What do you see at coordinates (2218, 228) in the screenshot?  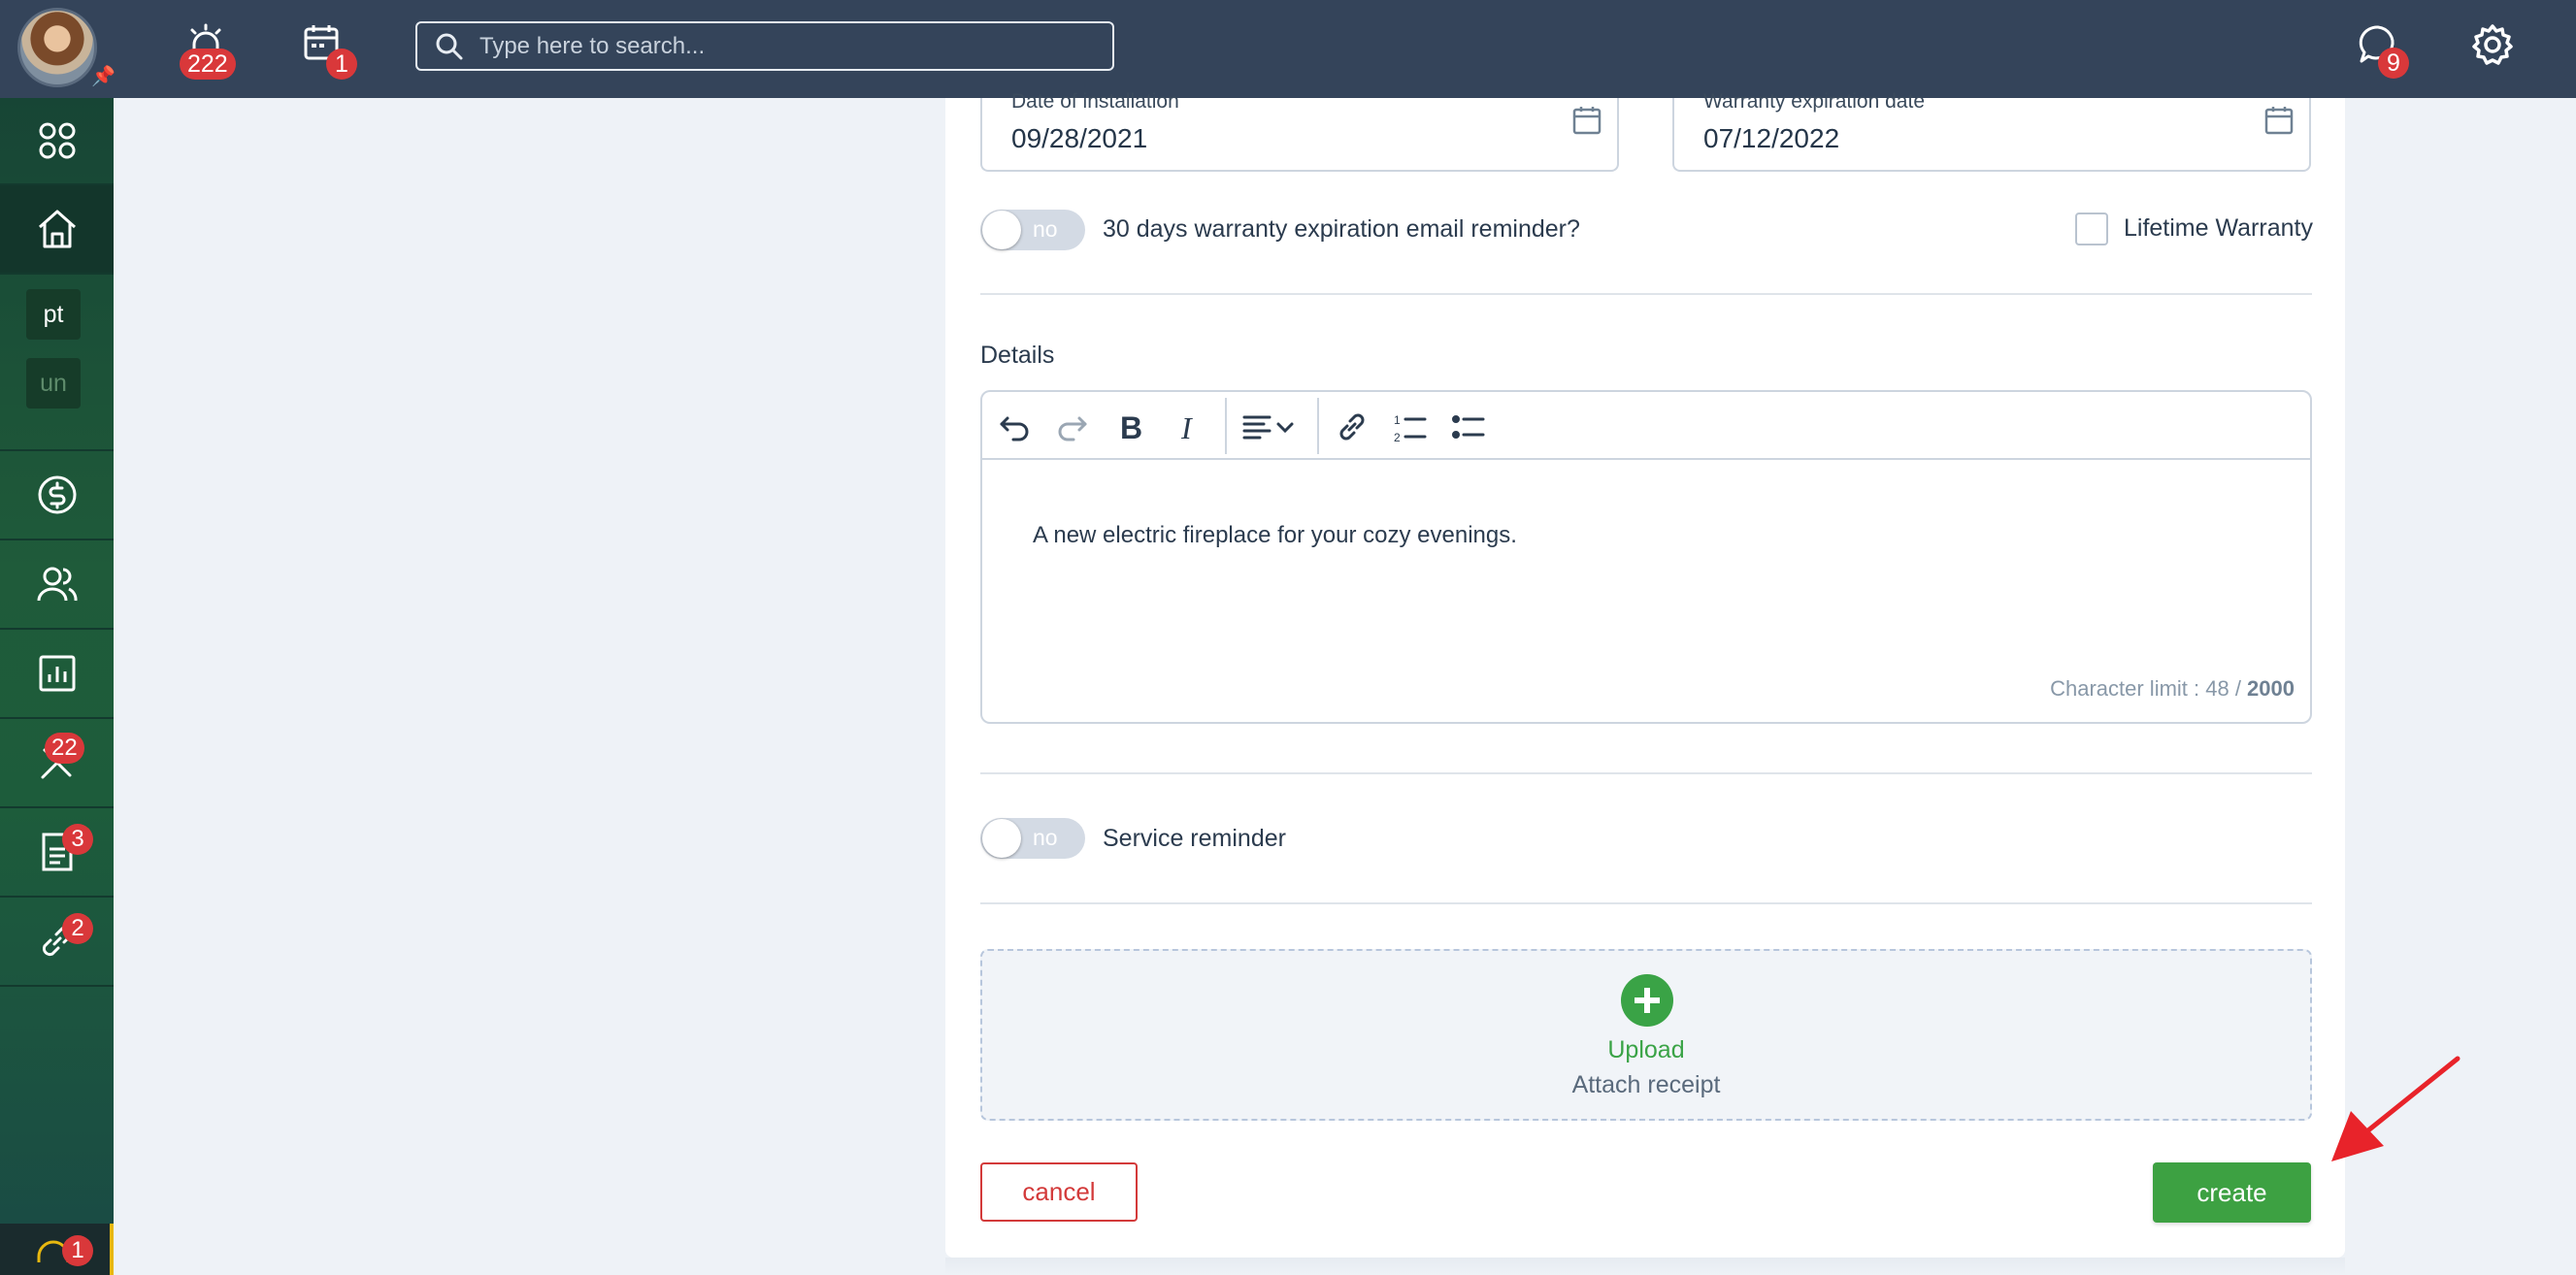 I see `lifetime-warranty-label: Lifetime Warranty` at bounding box center [2218, 228].